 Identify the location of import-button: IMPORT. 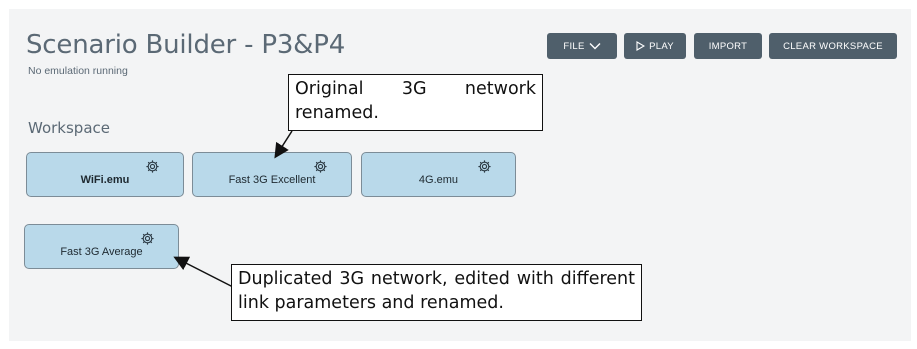
(728, 46).